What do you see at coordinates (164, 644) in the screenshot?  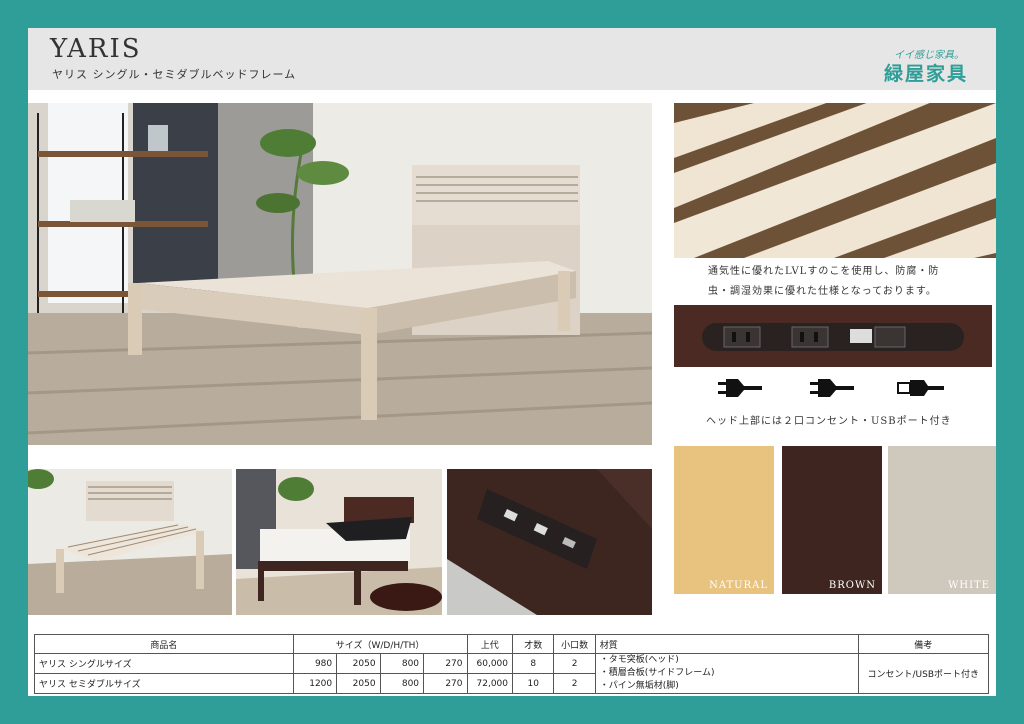 I see `header-name: 商品名` at bounding box center [164, 644].